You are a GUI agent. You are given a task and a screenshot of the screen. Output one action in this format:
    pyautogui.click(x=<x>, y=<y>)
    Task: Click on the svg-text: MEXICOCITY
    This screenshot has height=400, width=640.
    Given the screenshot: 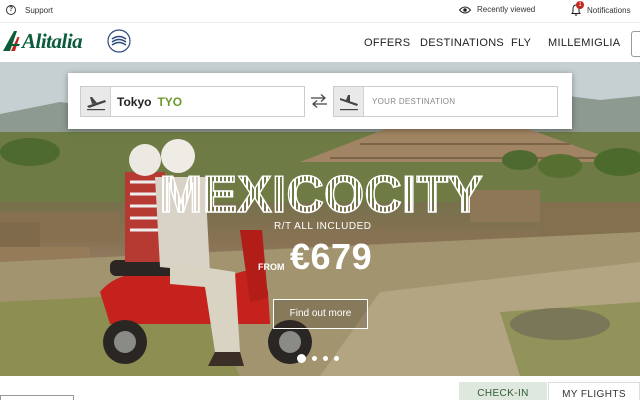 What is the action you would take?
    pyautogui.click(x=321, y=193)
    